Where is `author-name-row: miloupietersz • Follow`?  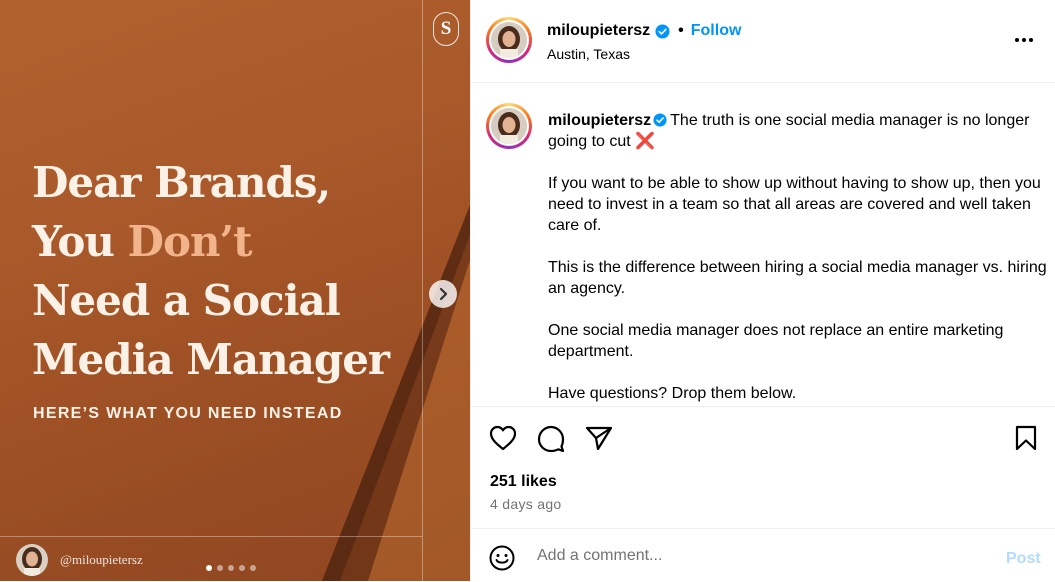
author-name-row: miloupietersz • Follow is located at coordinates (644, 31).